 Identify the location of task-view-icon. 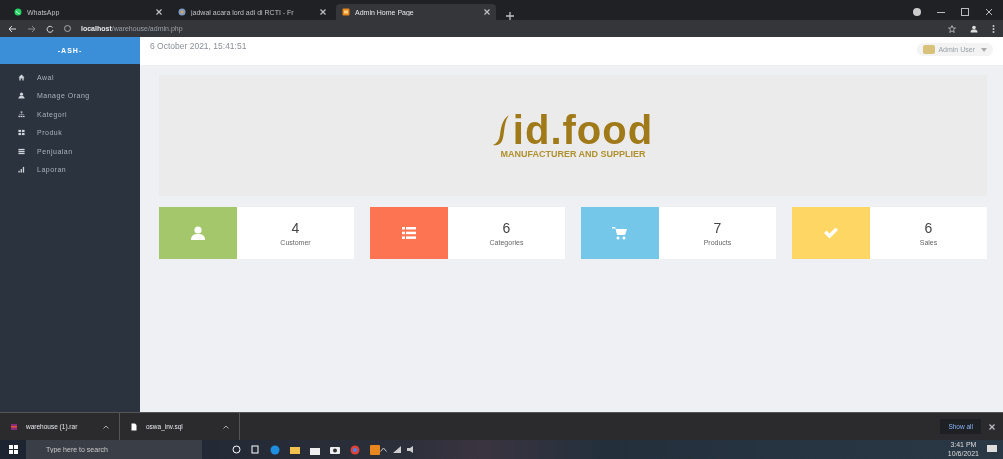
(255, 449).